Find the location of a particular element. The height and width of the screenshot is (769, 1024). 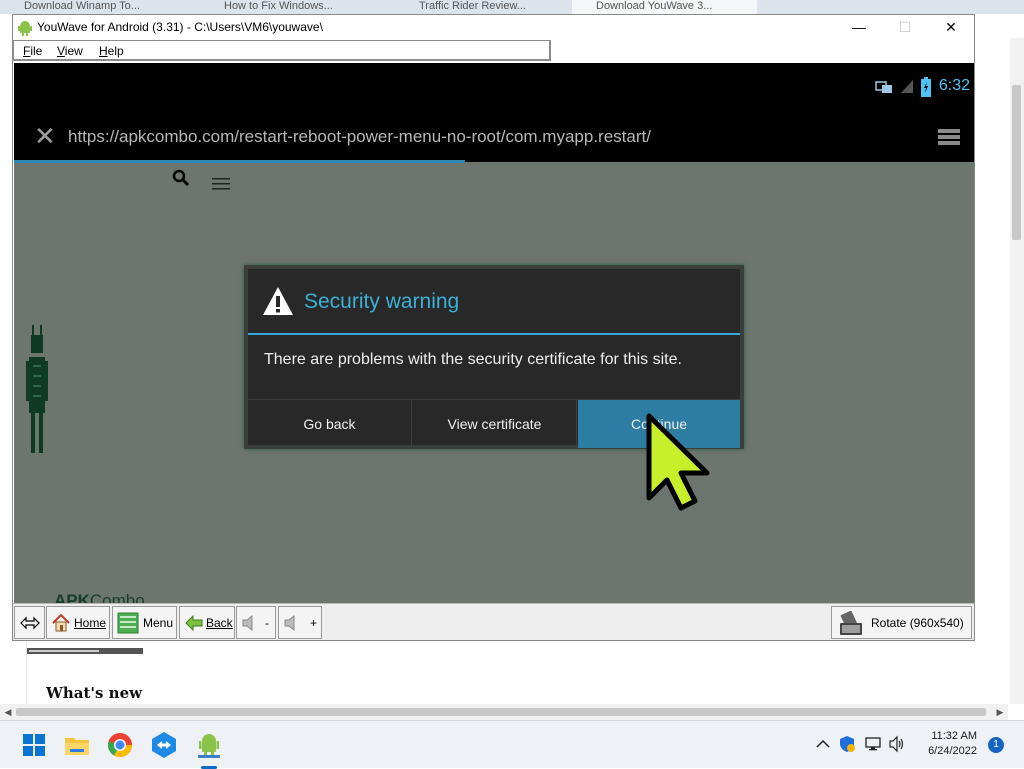

volume-up-button: + is located at coordinates (300, 622).